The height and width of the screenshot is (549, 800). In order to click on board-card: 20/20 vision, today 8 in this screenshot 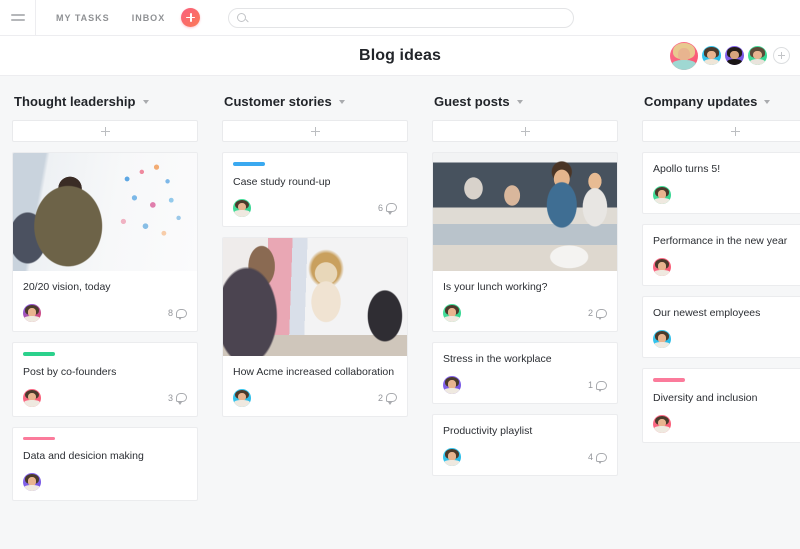, I will do `click(105, 242)`.